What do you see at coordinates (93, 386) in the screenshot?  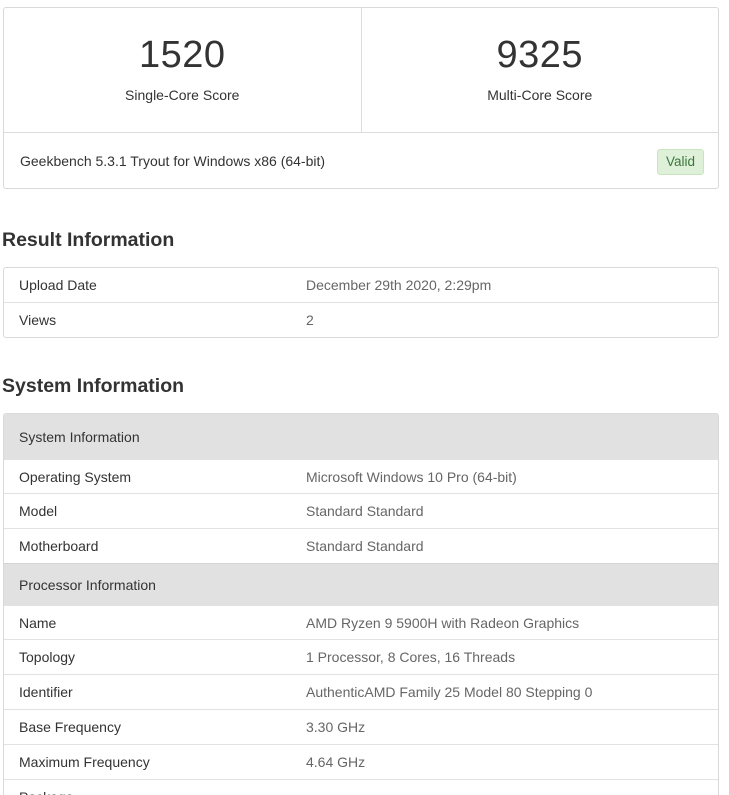 I see `system-information-heading: System Information` at bounding box center [93, 386].